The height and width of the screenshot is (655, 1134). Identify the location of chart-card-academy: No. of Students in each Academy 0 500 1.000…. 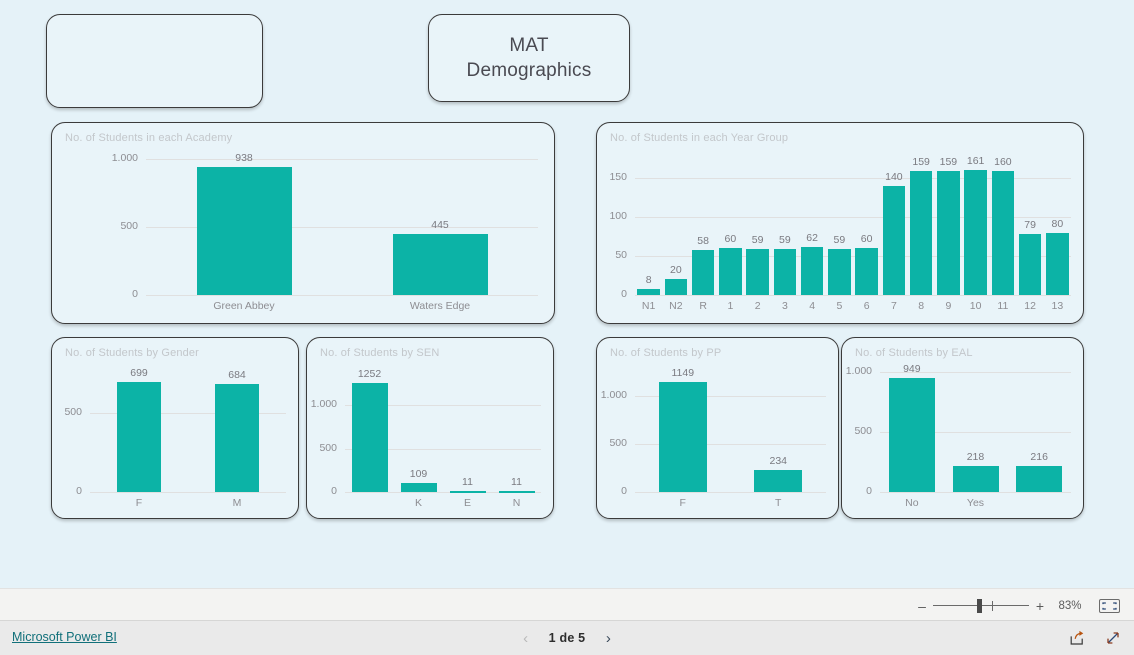
(303, 223).